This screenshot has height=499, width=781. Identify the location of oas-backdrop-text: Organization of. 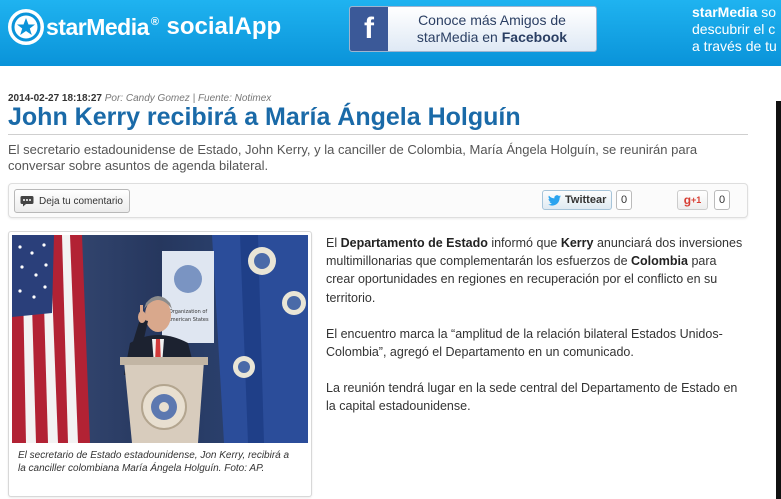
(188, 312).